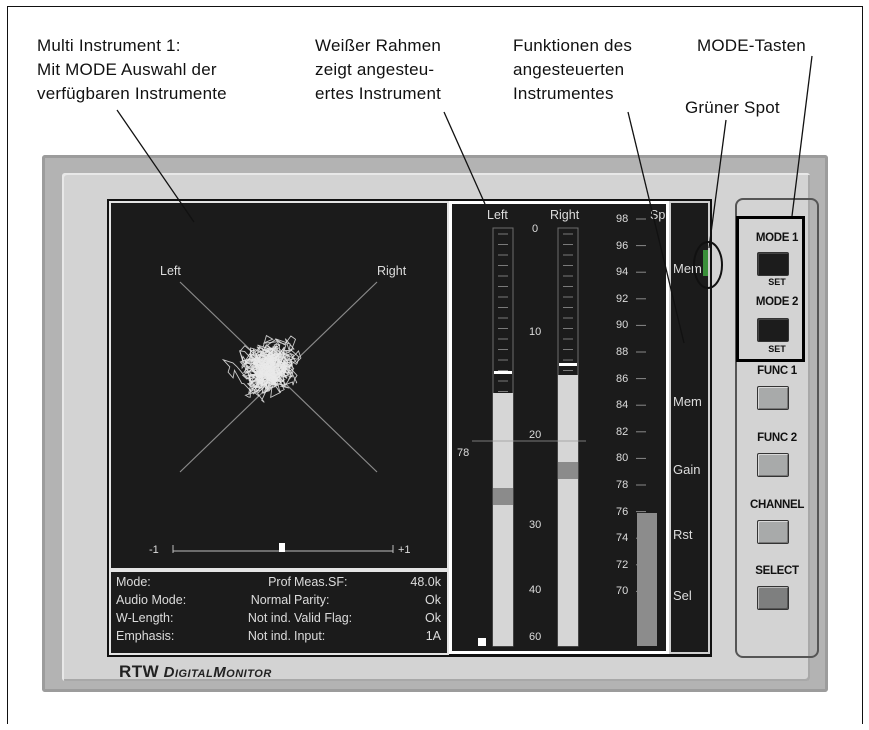 The image size is (869, 730). What do you see at coordinates (708, 265) in the screenshot?
I see `green-spot-callout-circle` at bounding box center [708, 265].